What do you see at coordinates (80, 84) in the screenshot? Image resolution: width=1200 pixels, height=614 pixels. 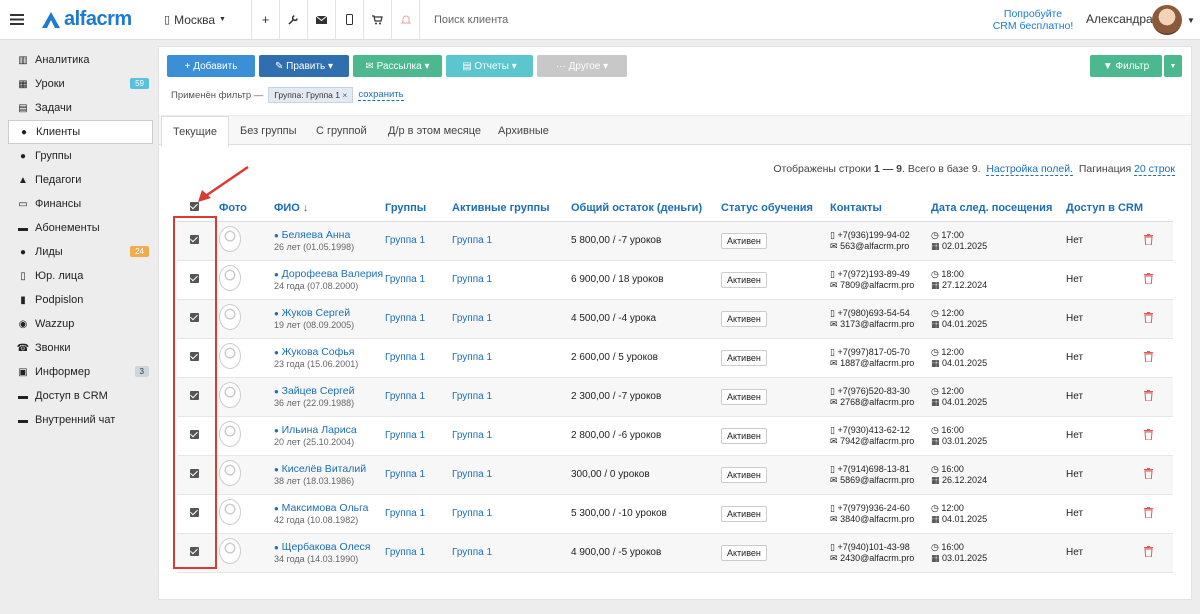 I see `sidebar-item: ▦ Уроки 59` at bounding box center [80, 84].